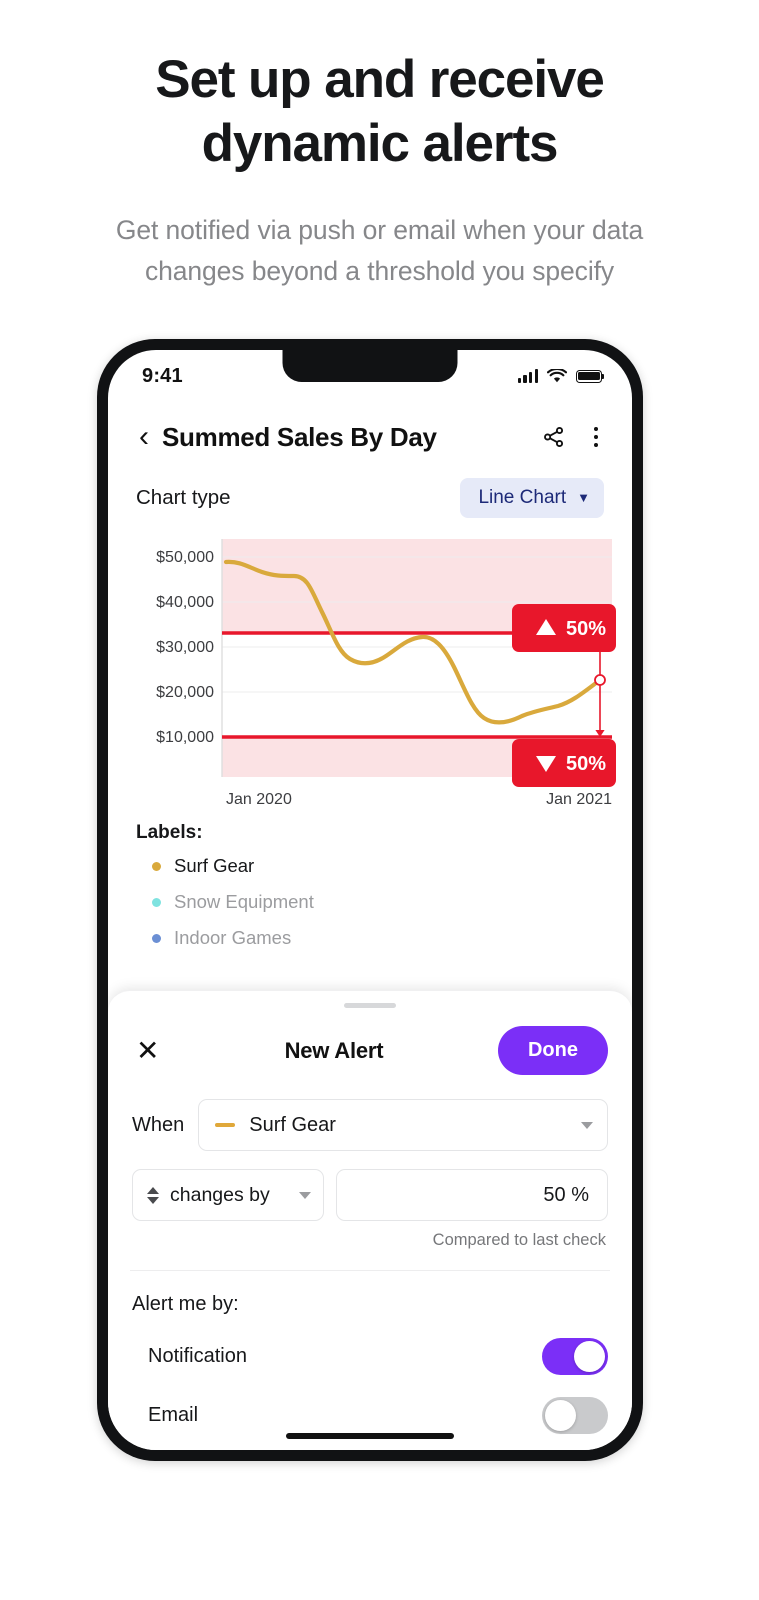  I want to click on y-tick-label: $40,000, so click(185, 602).